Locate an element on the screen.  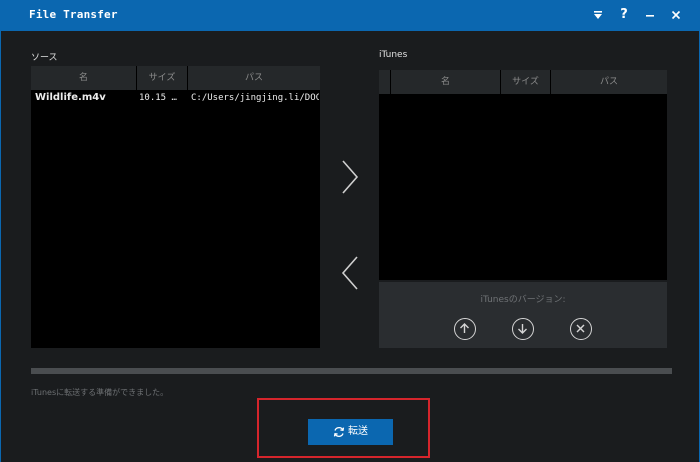
transfer-button: 転送 is located at coordinates (350, 432).